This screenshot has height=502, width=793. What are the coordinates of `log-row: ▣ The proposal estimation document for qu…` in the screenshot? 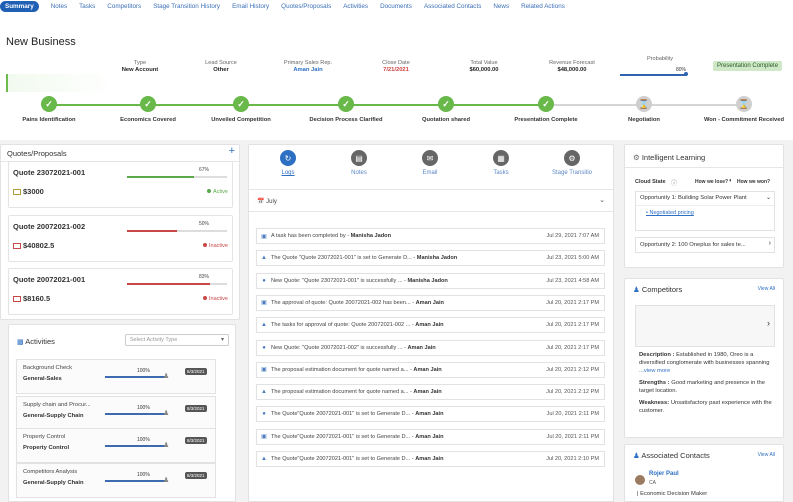 It's located at (430, 369).